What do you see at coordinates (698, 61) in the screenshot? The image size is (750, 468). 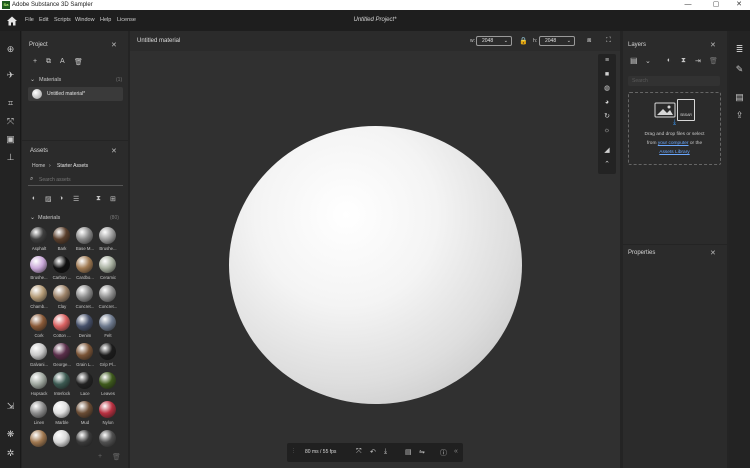 I see `import-icon: ⇥` at bounding box center [698, 61].